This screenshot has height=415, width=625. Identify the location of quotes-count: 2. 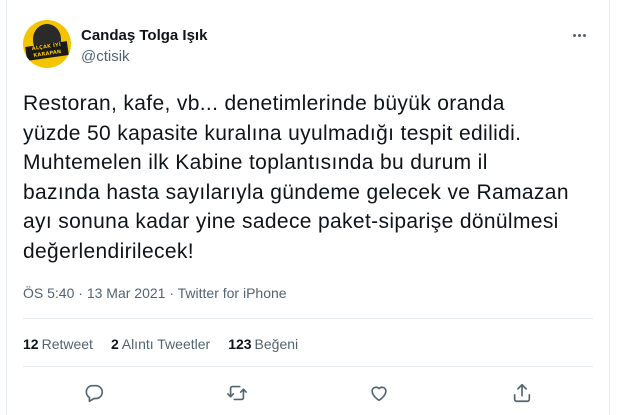
(114, 344).